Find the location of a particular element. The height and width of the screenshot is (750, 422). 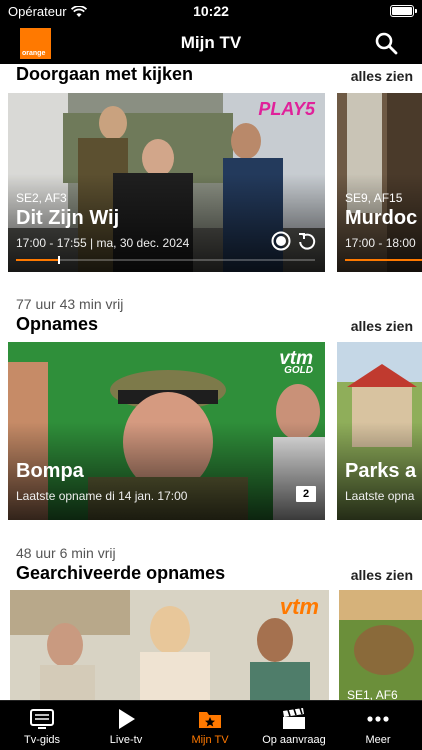

restart-icon is located at coordinates (307, 241).